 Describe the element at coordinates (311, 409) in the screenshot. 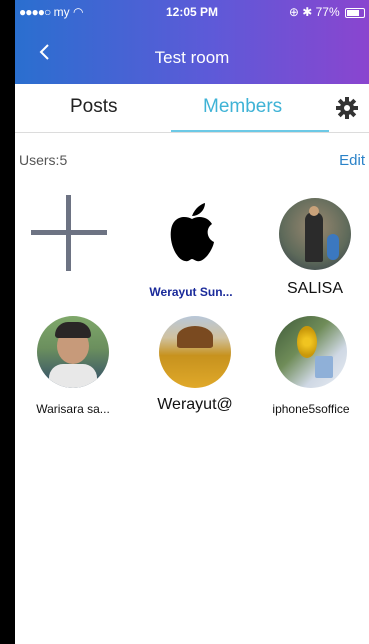

I see `member-name: iphone5soffice` at that location.